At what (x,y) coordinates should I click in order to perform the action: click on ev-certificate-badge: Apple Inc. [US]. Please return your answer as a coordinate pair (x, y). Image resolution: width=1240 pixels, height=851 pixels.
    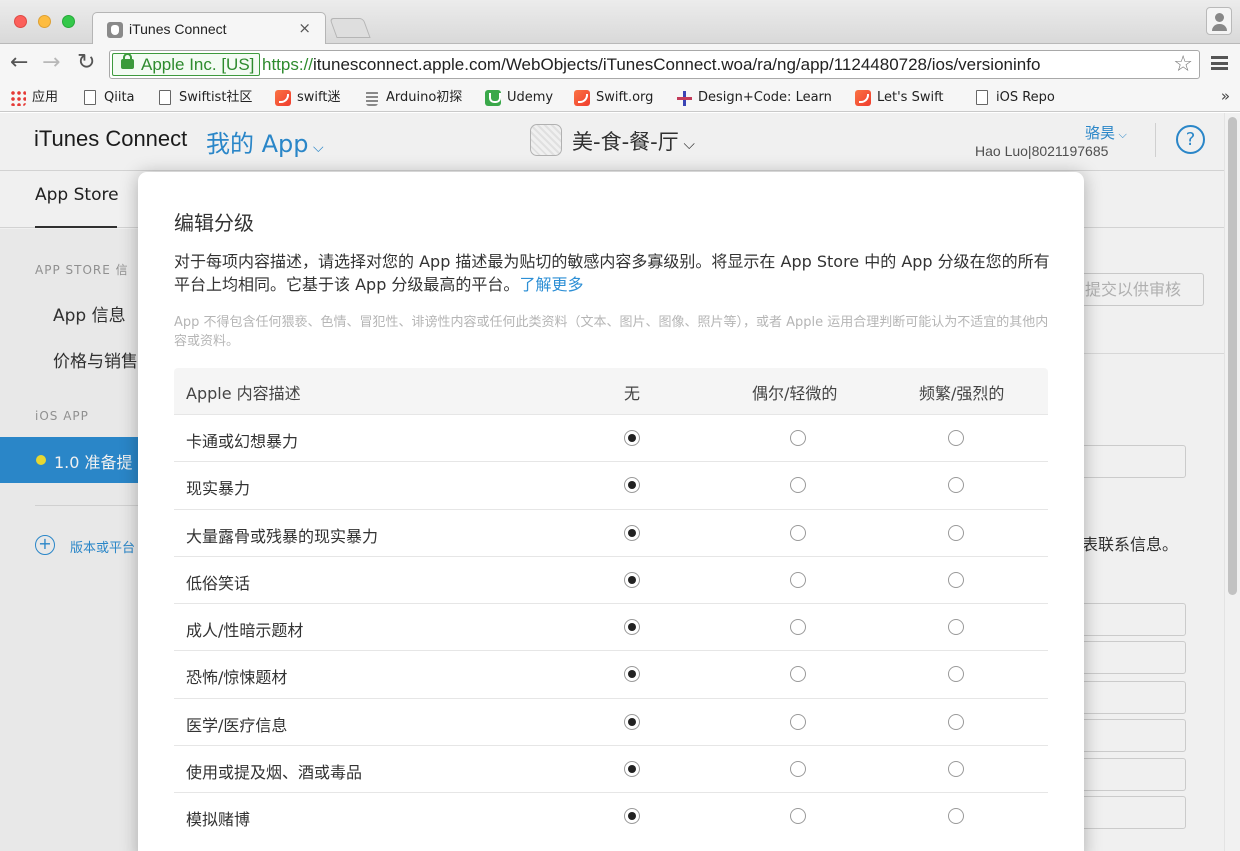
    Looking at the image, I should click on (186, 64).